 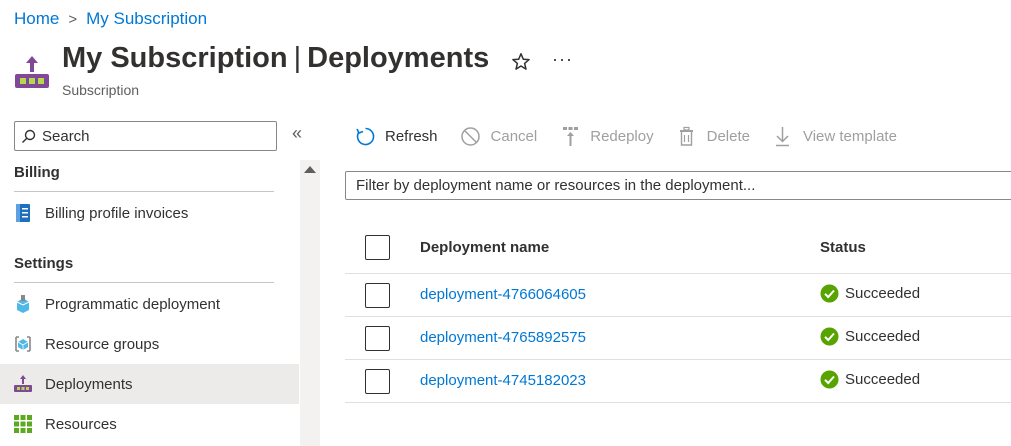 What do you see at coordinates (23, 424) in the screenshot?
I see `resources-grid-icon` at bounding box center [23, 424].